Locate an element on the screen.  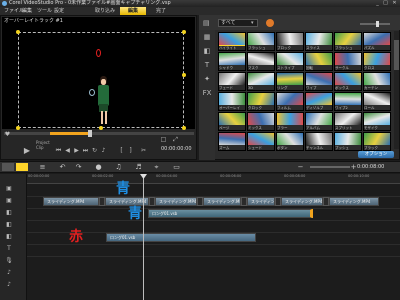
options-button: オプション is located at coordinates (376, 154).